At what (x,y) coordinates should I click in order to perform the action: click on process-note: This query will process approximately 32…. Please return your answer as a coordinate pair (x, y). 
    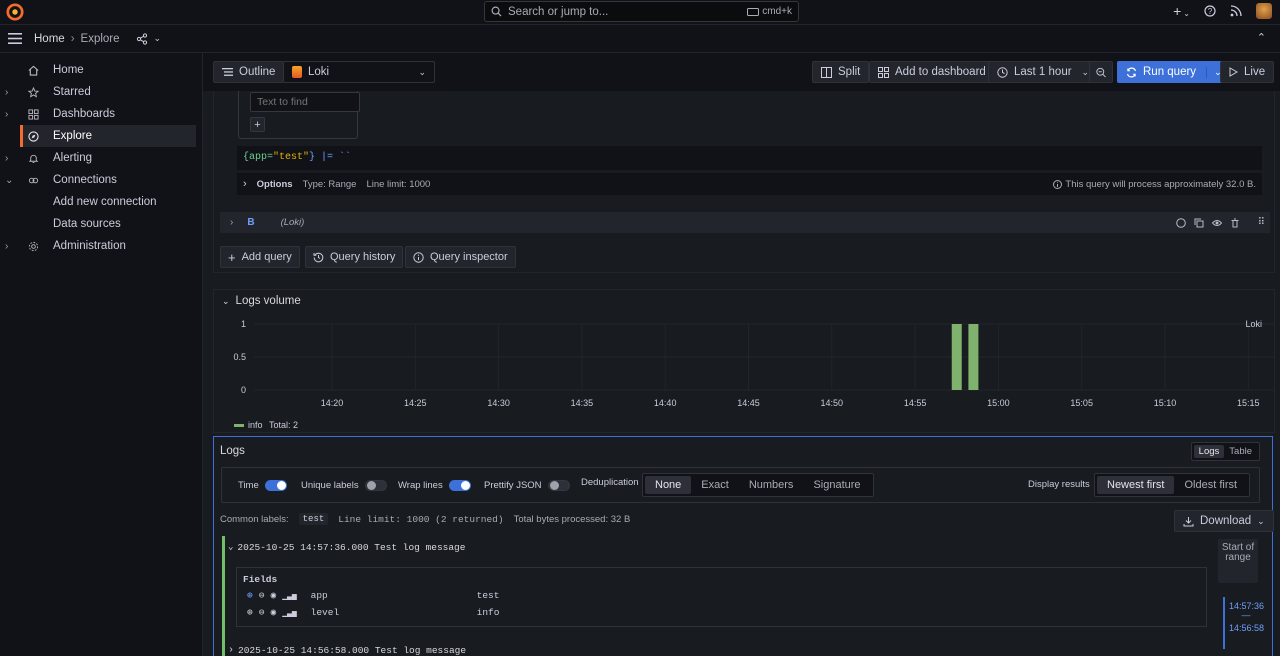
    Looking at the image, I should click on (1154, 184).